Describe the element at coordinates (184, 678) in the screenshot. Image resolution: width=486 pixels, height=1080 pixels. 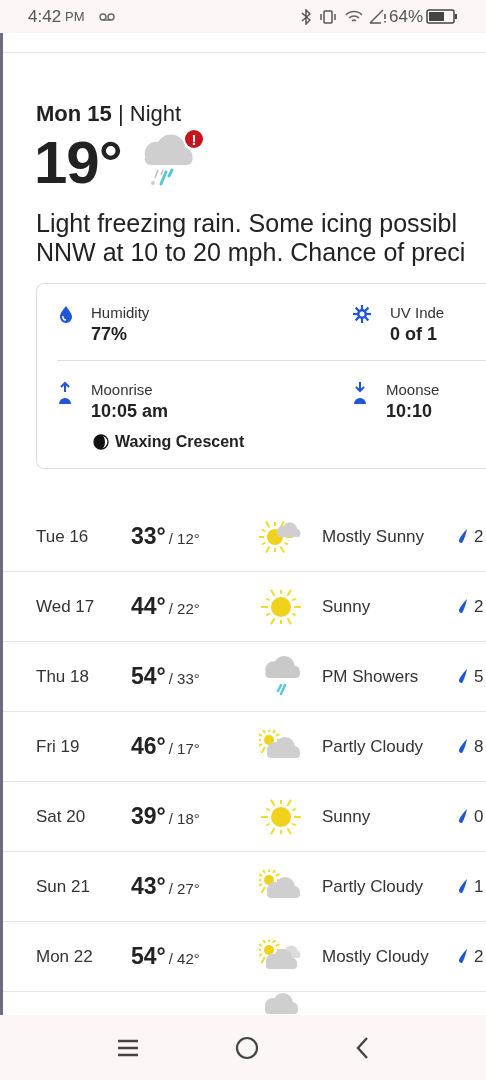
I see `low-temperature: / 33°` at that location.